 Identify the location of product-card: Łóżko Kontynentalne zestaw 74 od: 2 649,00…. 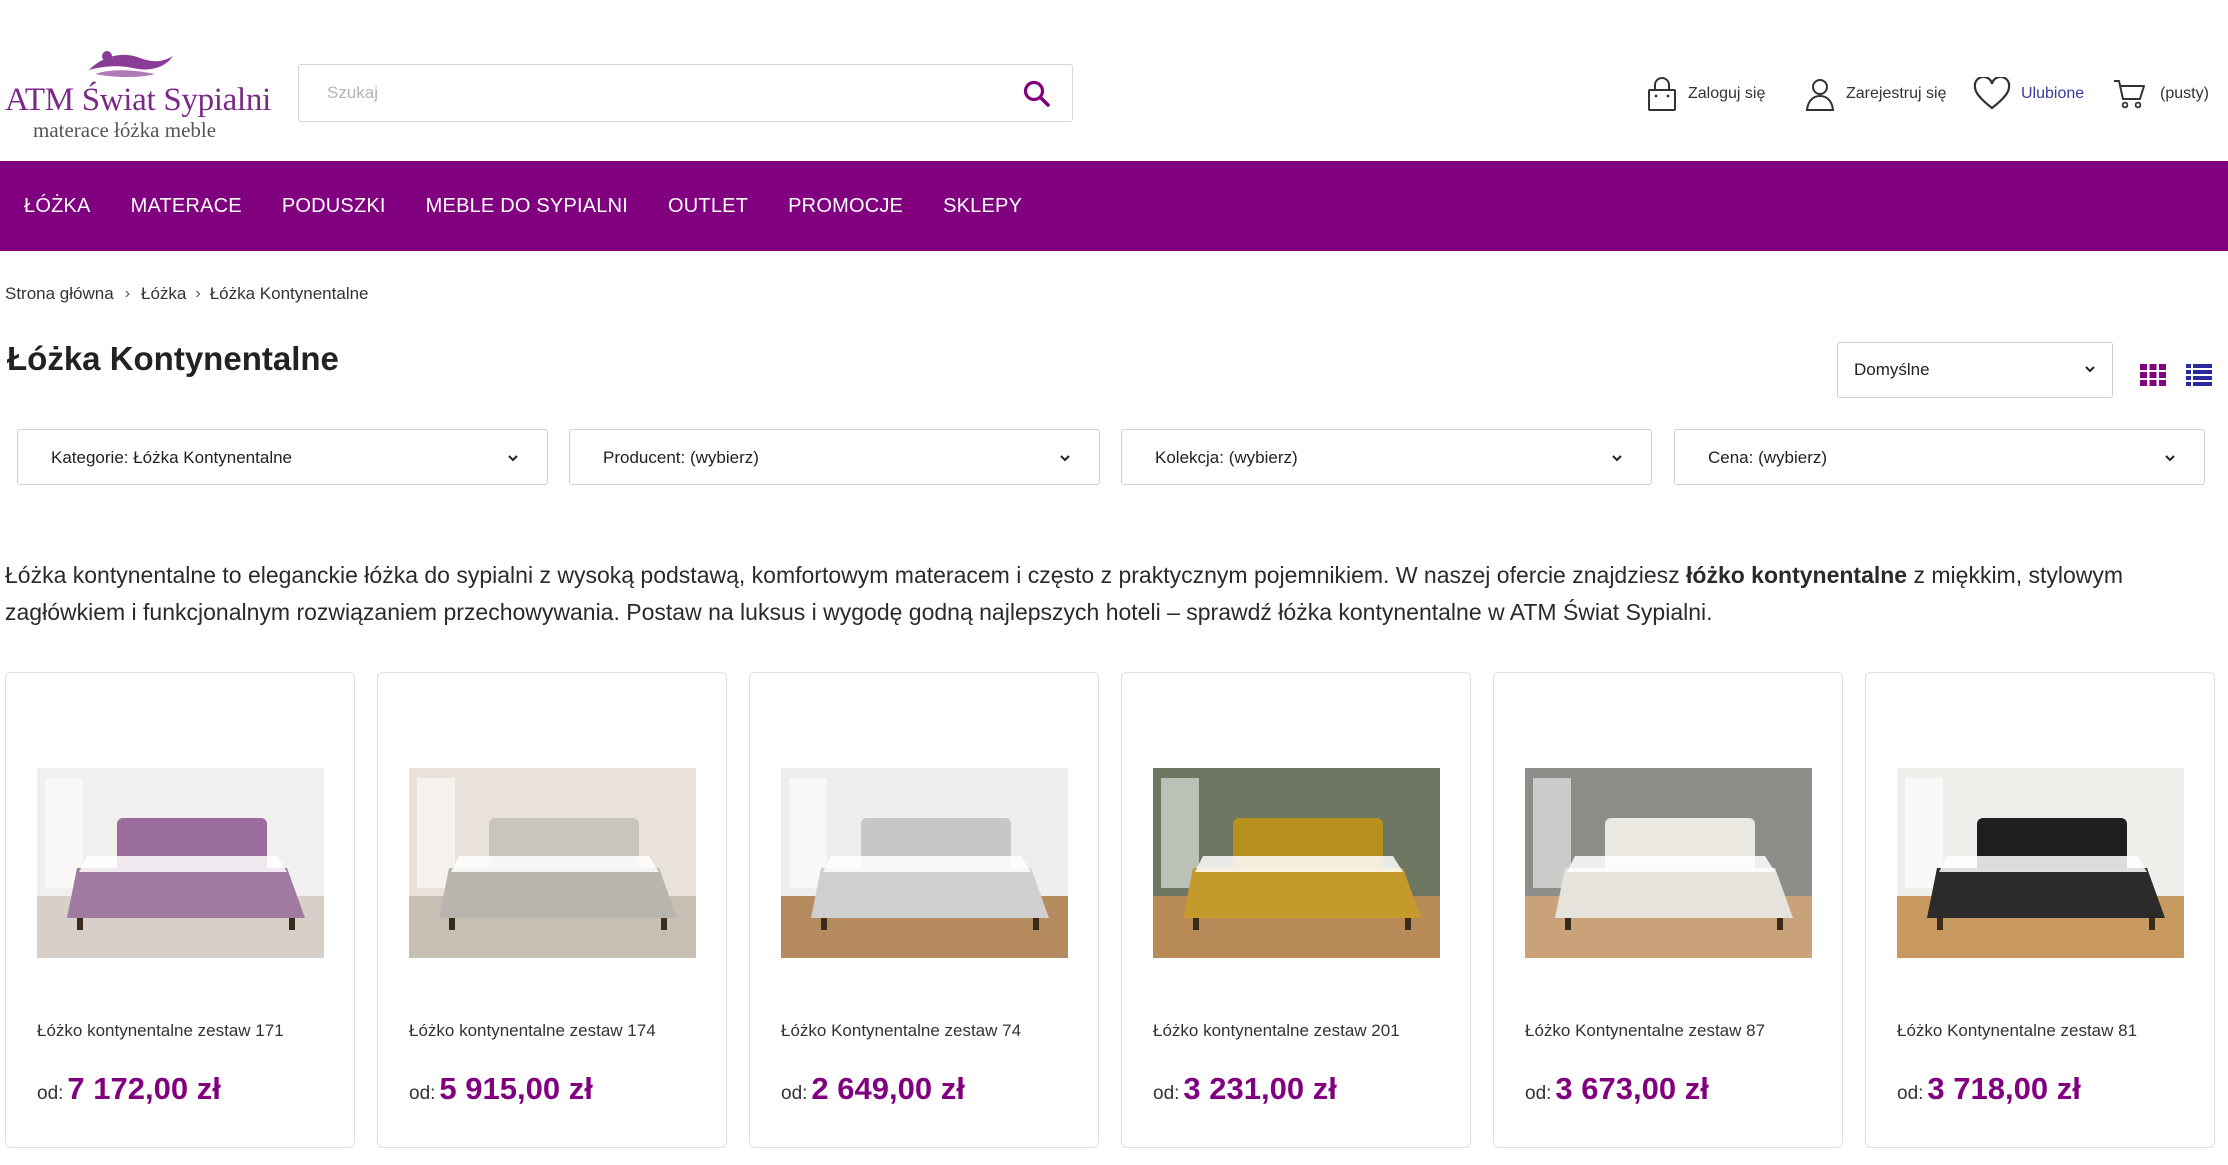
(924, 910).